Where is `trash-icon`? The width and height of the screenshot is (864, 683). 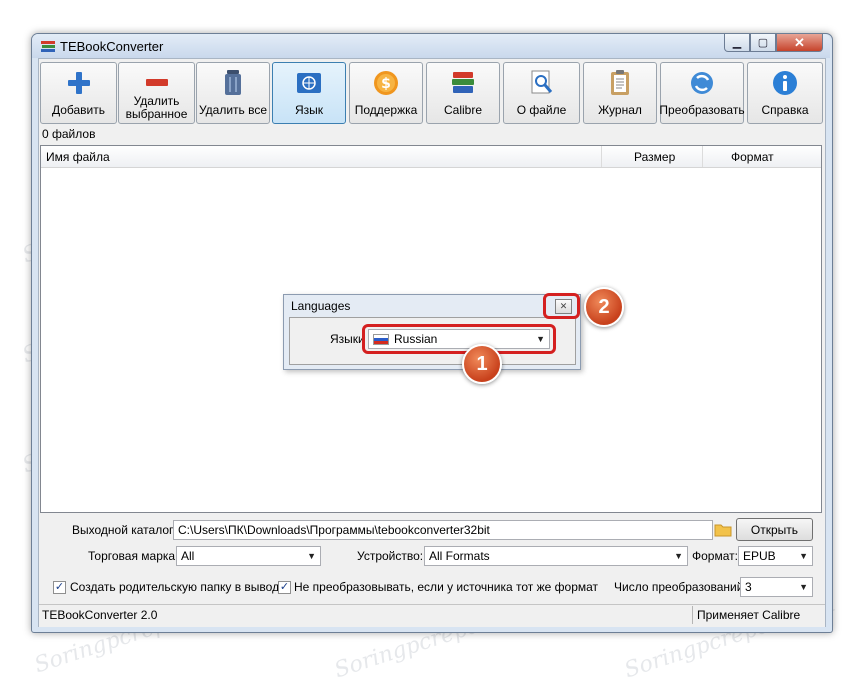
trash-icon is located at coordinates (233, 83).